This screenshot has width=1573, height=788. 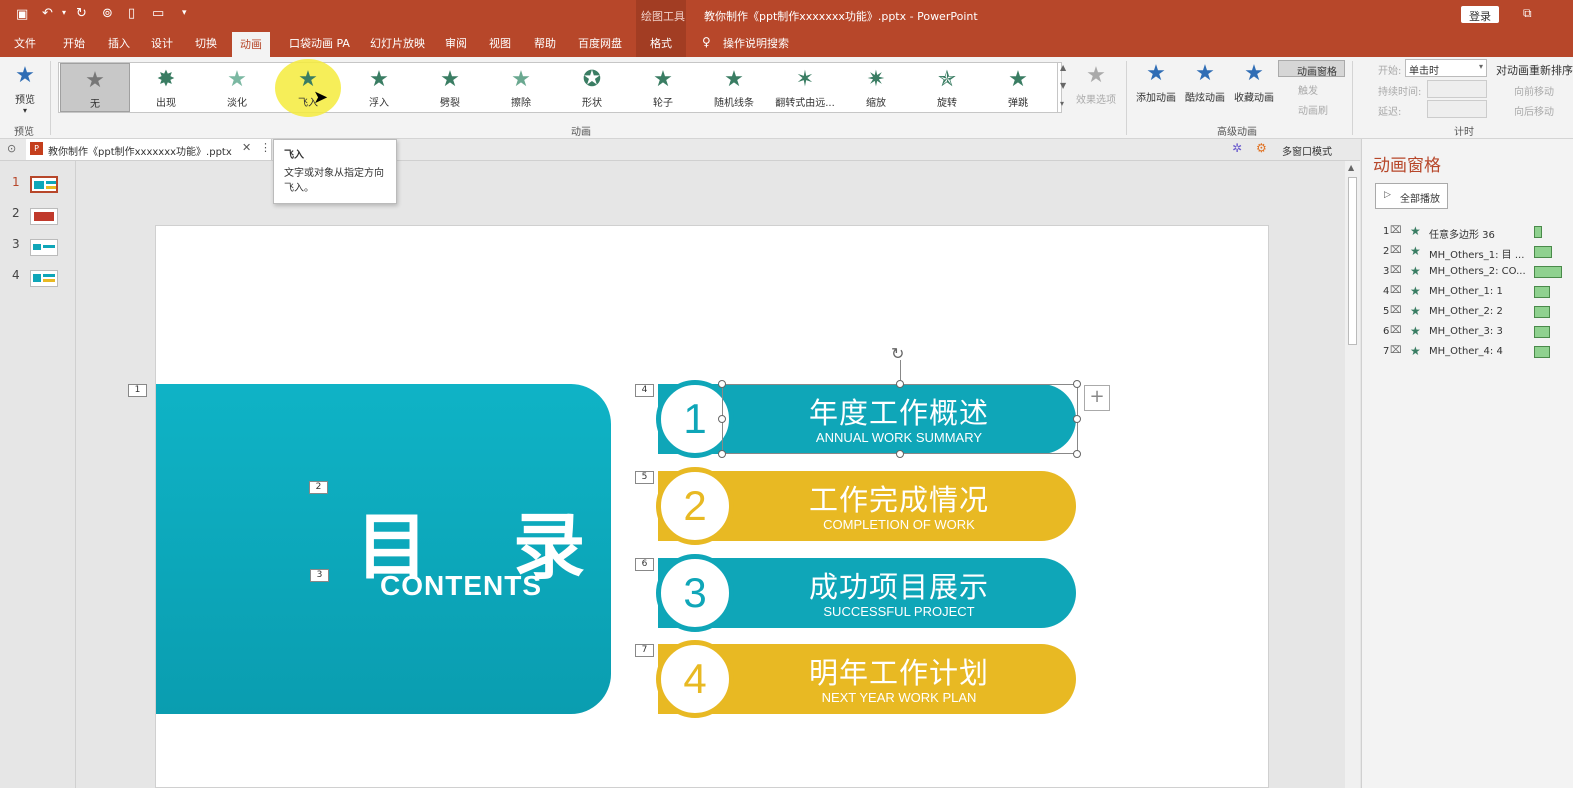 What do you see at coordinates (81, 13) in the screenshot?
I see `redo-icon: ↻` at bounding box center [81, 13].